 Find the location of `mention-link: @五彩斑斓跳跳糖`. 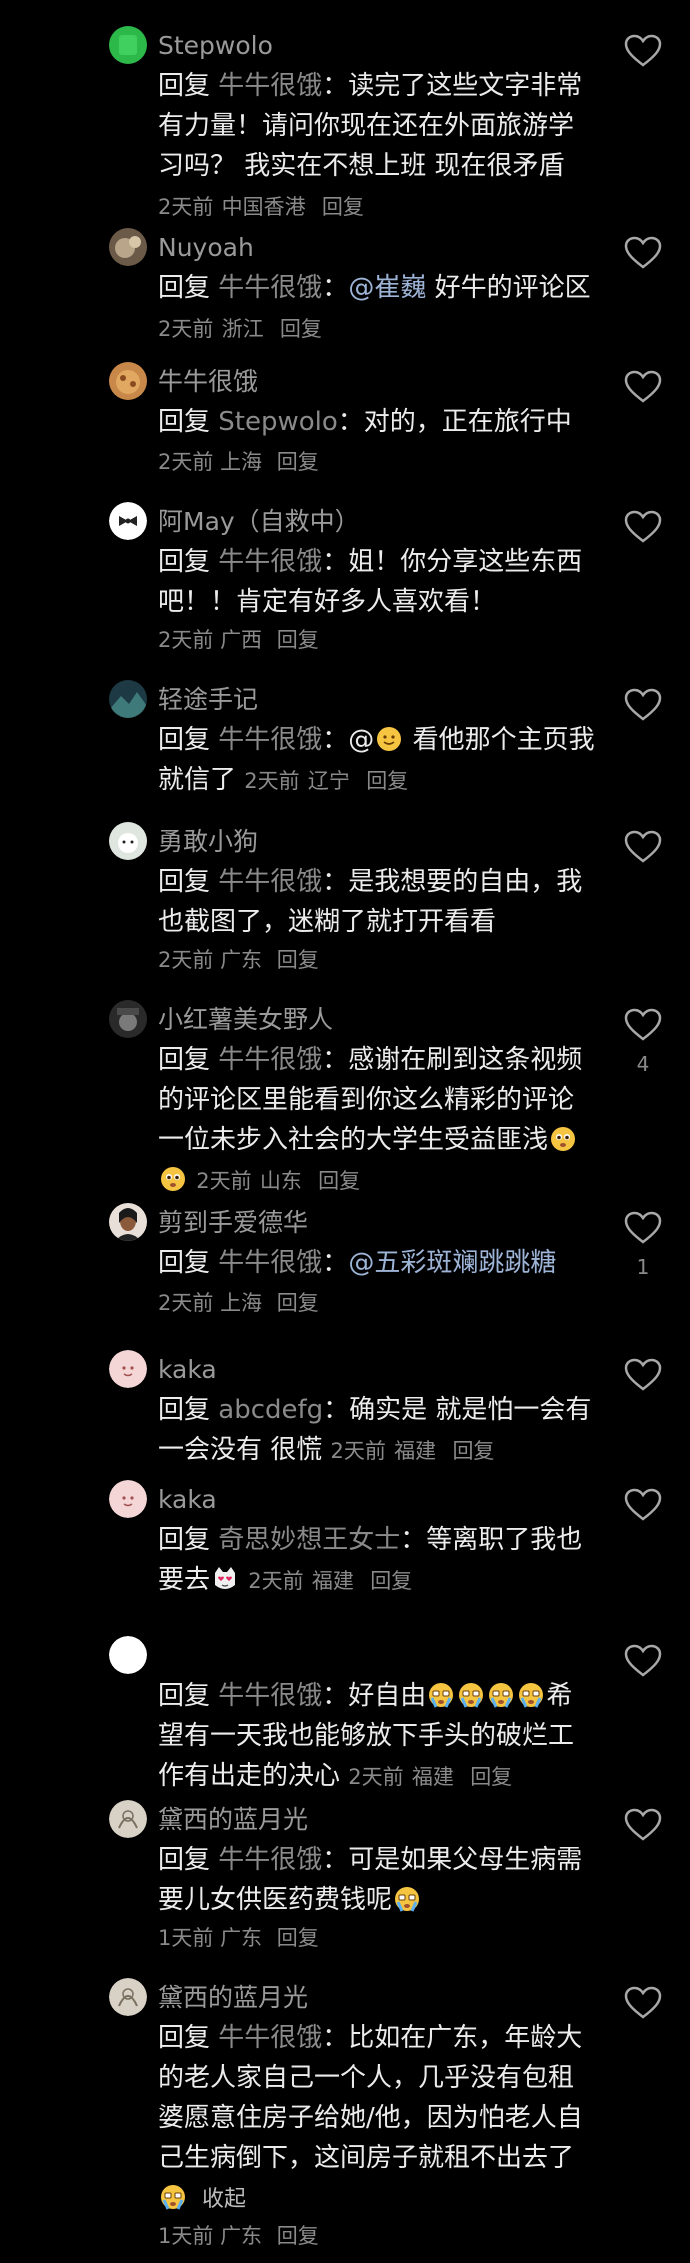

mention-link: @五彩斑斓跳跳糖 is located at coordinates (452, 1263).